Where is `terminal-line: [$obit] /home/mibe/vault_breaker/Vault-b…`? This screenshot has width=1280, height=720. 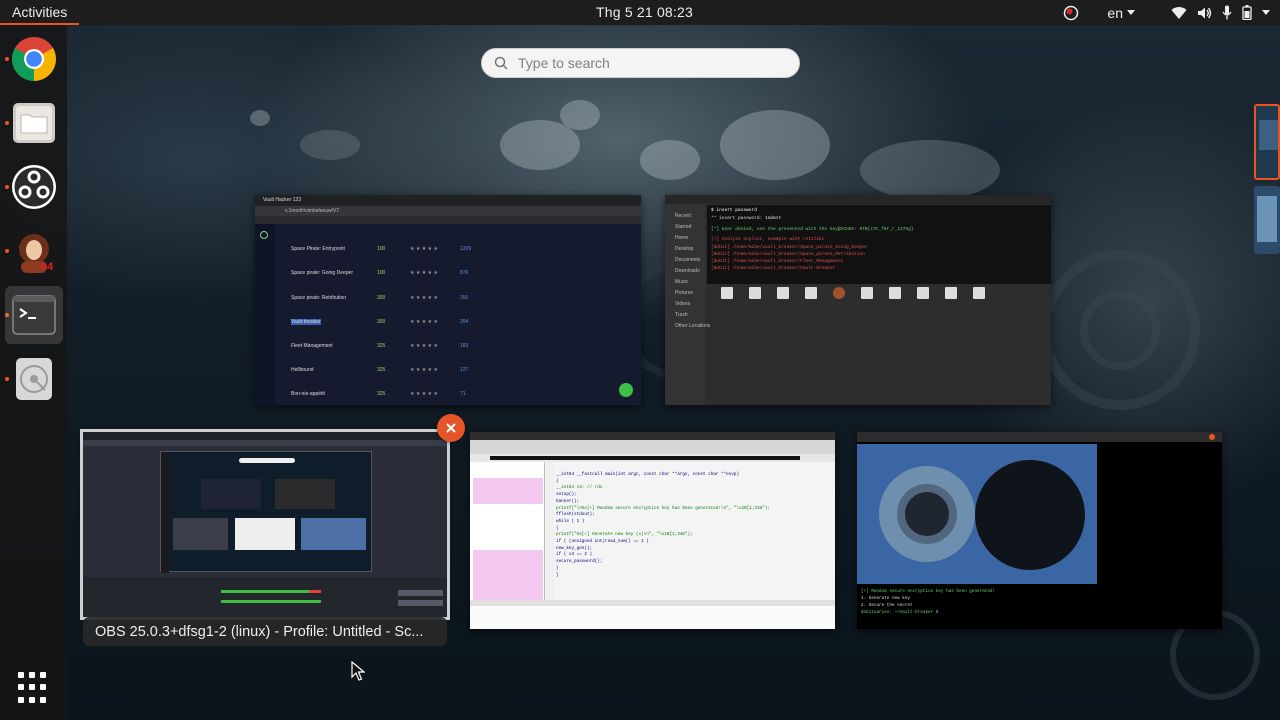
terminal-line: [$obit] /home/mibe/vault_breaker/Vault-b… is located at coordinates (773, 268).